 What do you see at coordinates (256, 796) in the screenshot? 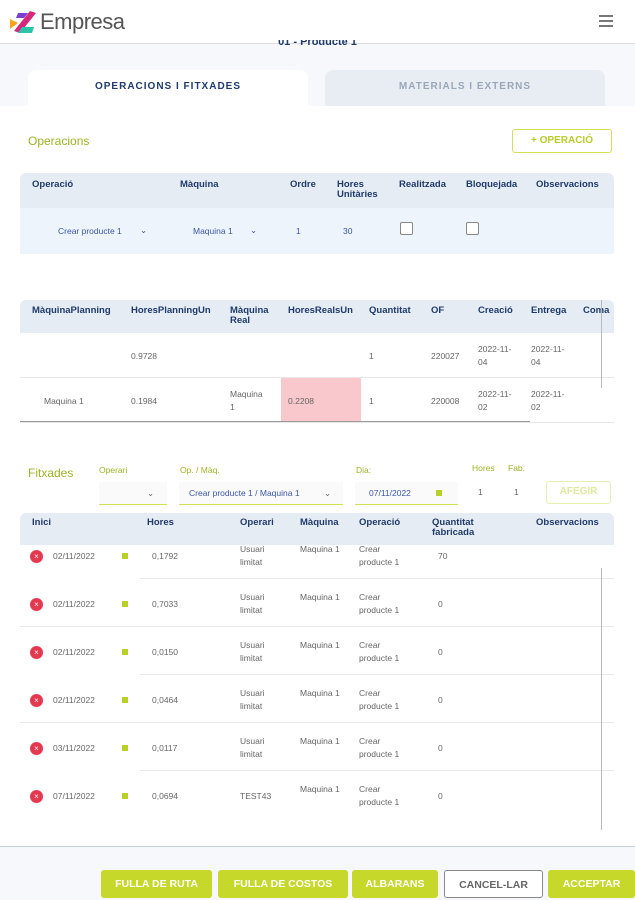
I see `operari-cell: TEST43` at bounding box center [256, 796].